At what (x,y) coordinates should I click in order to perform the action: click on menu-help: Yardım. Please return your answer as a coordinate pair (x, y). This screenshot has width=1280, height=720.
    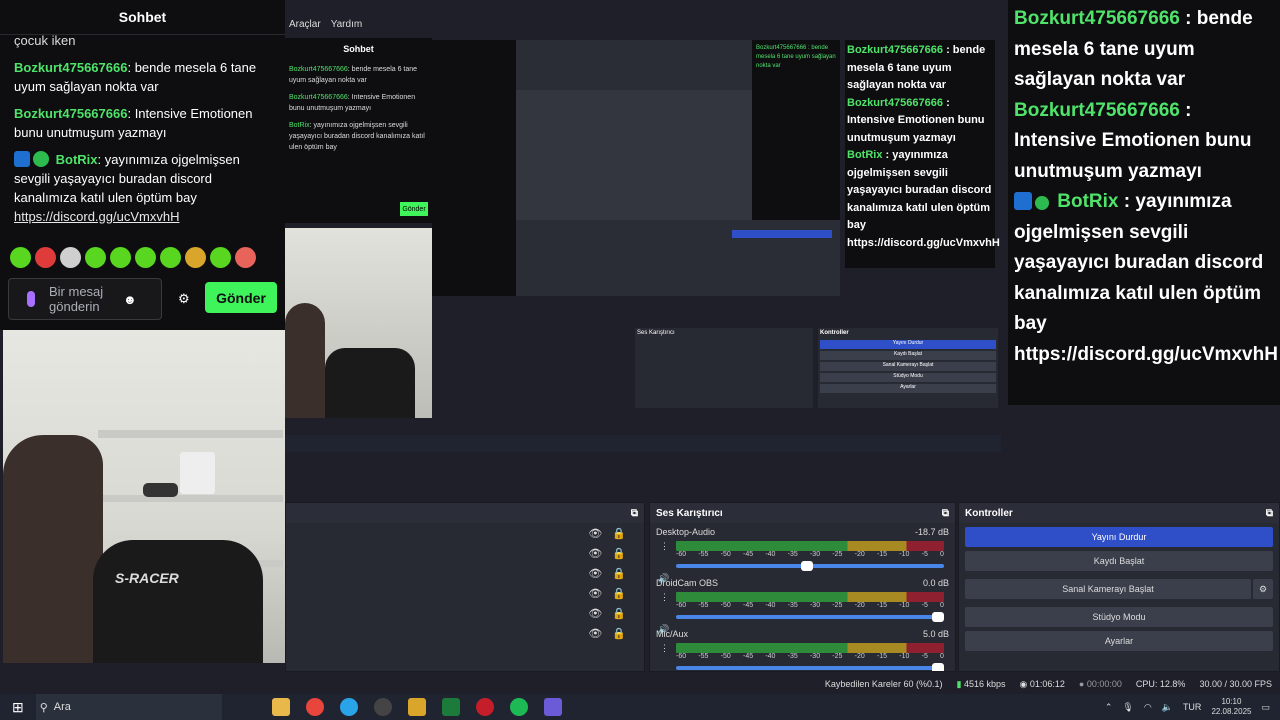
    Looking at the image, I should click on (347, 24).